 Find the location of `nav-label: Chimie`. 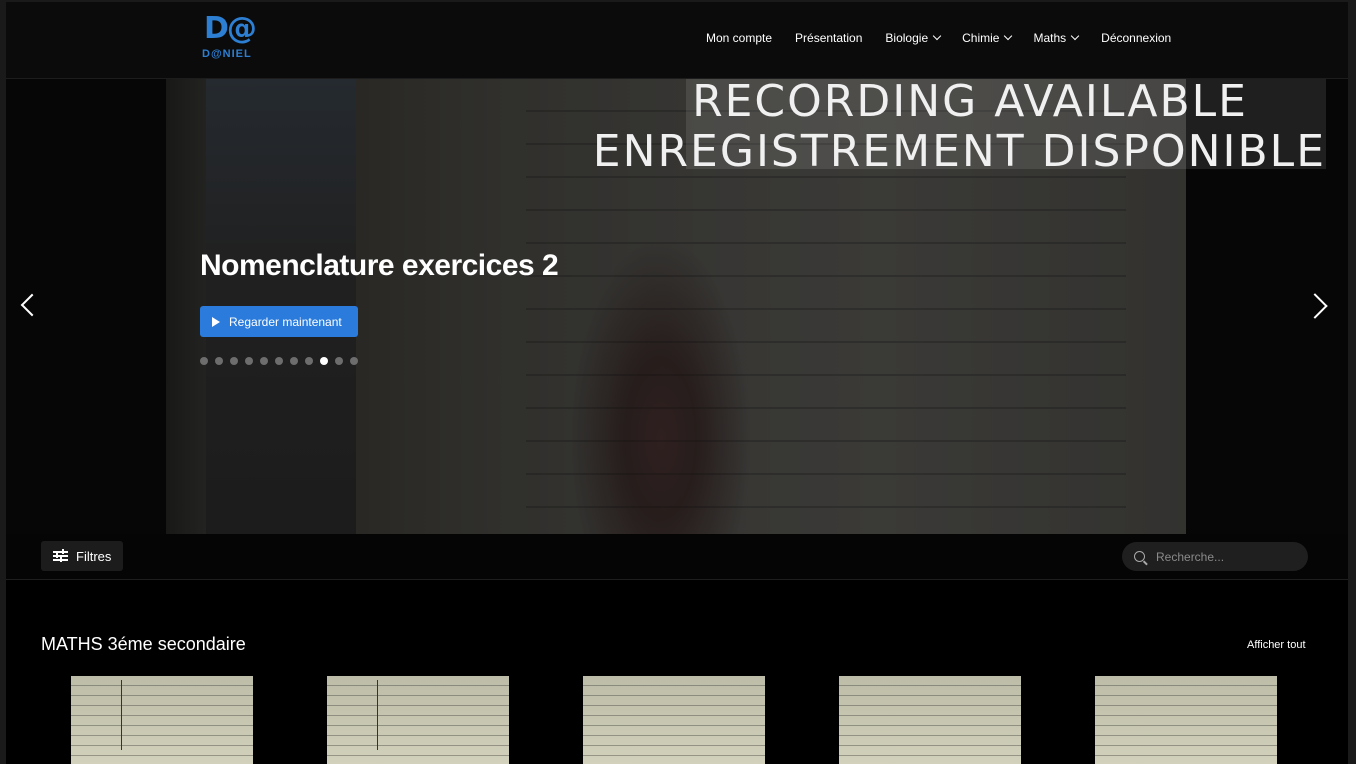

nav-label: Chimie is located at coordinates (981, 38).